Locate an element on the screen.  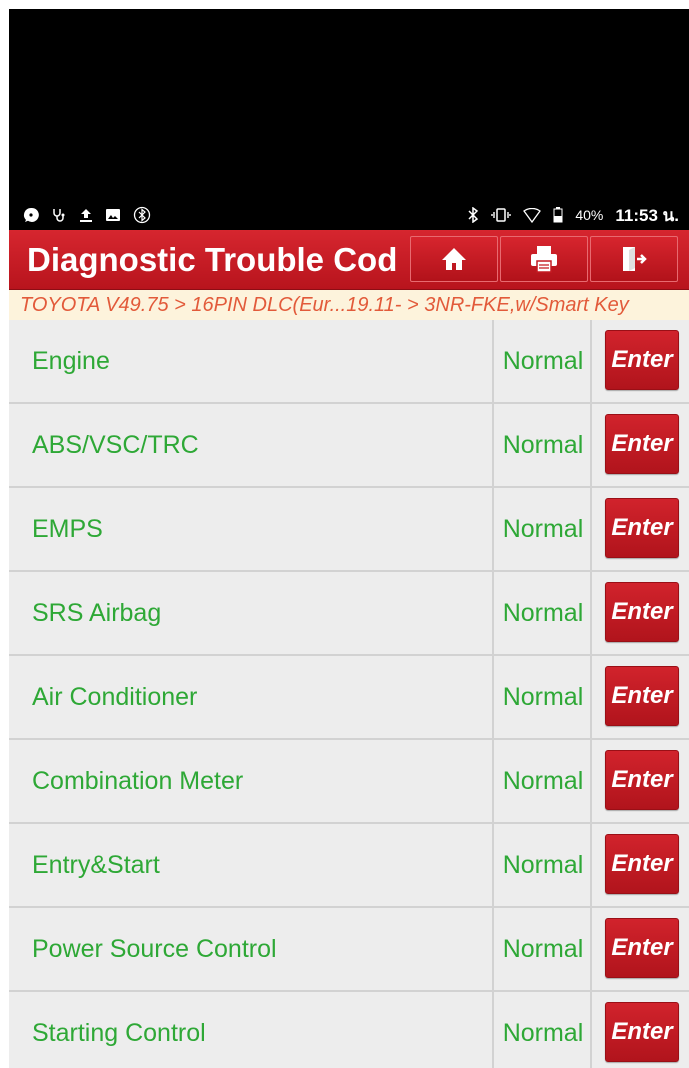
print-button is located at coordinates (544, 259).